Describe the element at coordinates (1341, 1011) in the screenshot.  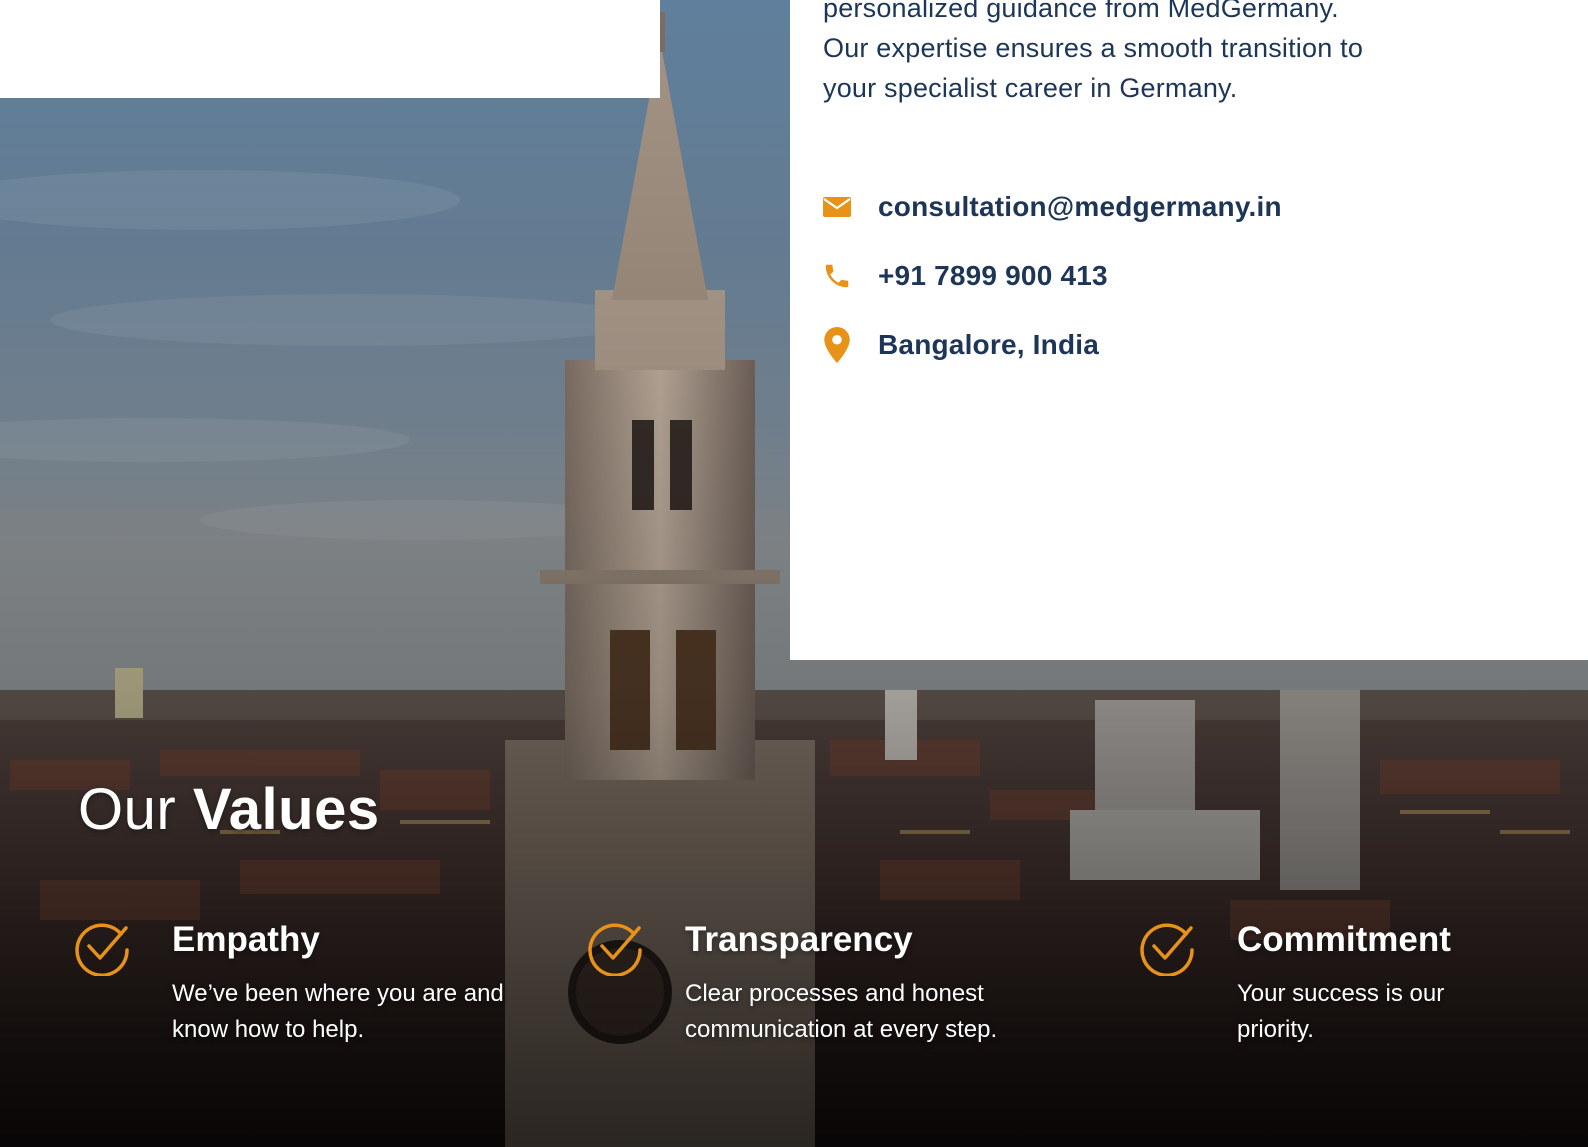
I see `value-description: Your success is our priority.` at that location.